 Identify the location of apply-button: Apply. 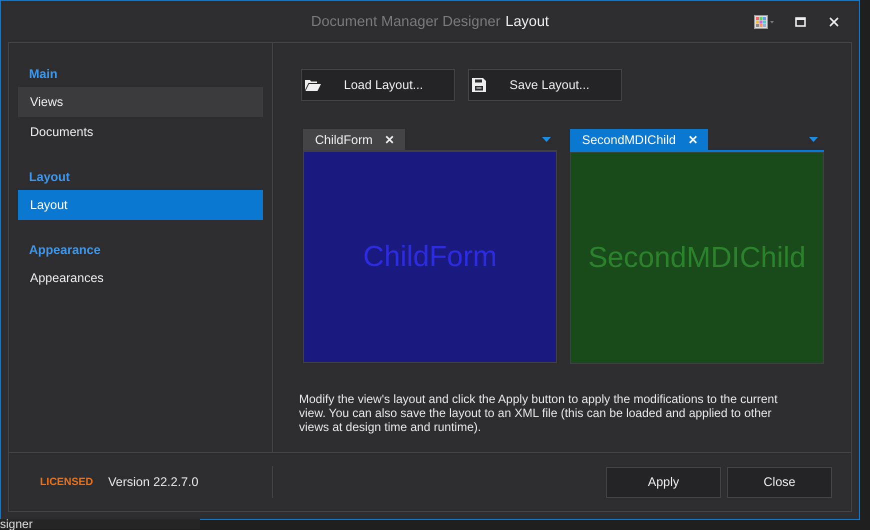
(663, 482).